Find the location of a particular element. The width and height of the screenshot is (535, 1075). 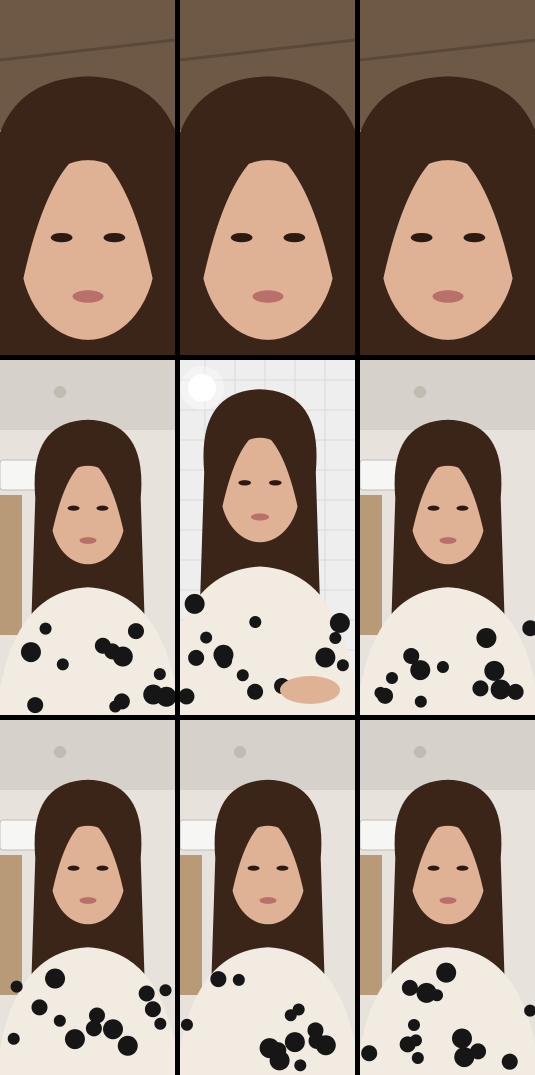

frame-5-bathroom-ceiling-light is located at coordinates (267, 537).